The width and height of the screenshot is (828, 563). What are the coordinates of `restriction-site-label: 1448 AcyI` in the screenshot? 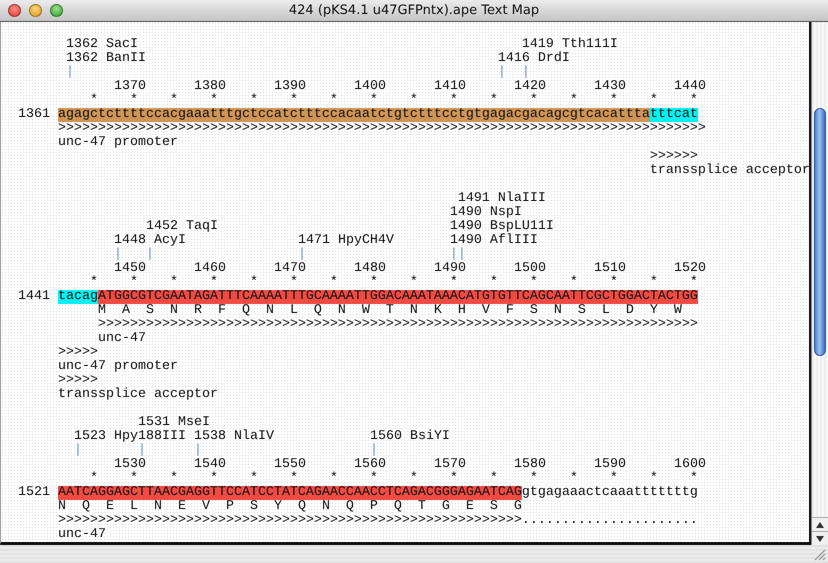 It's located at (150, 240).